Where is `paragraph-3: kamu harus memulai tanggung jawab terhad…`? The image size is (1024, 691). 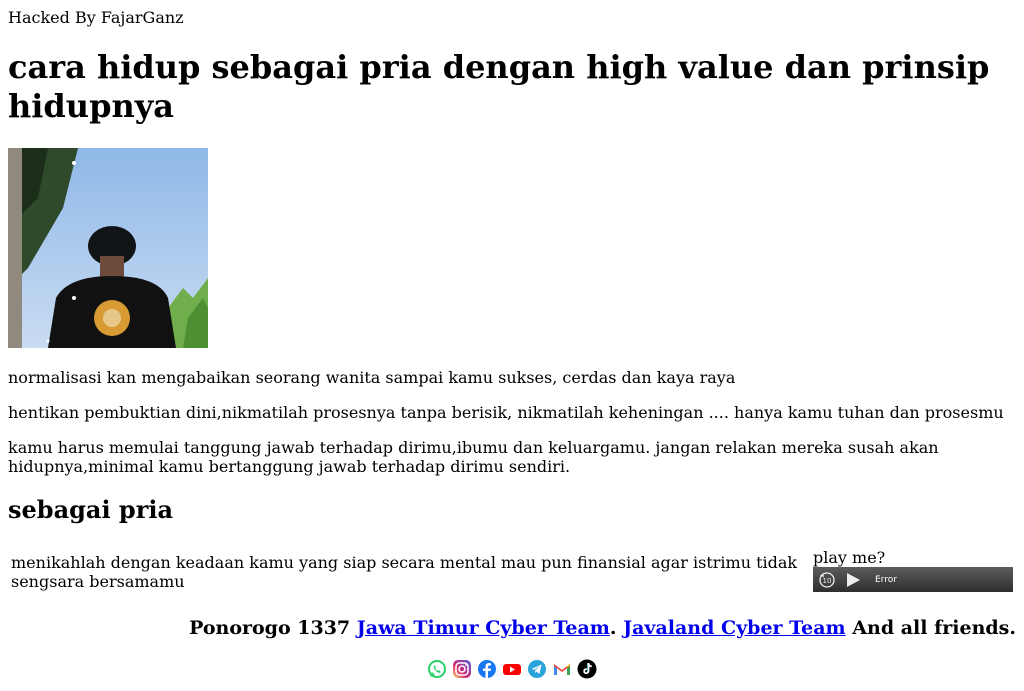 paragraph-3: kamu harus memulai tanggung jawab terhad… is located at coordinates (473, 457).